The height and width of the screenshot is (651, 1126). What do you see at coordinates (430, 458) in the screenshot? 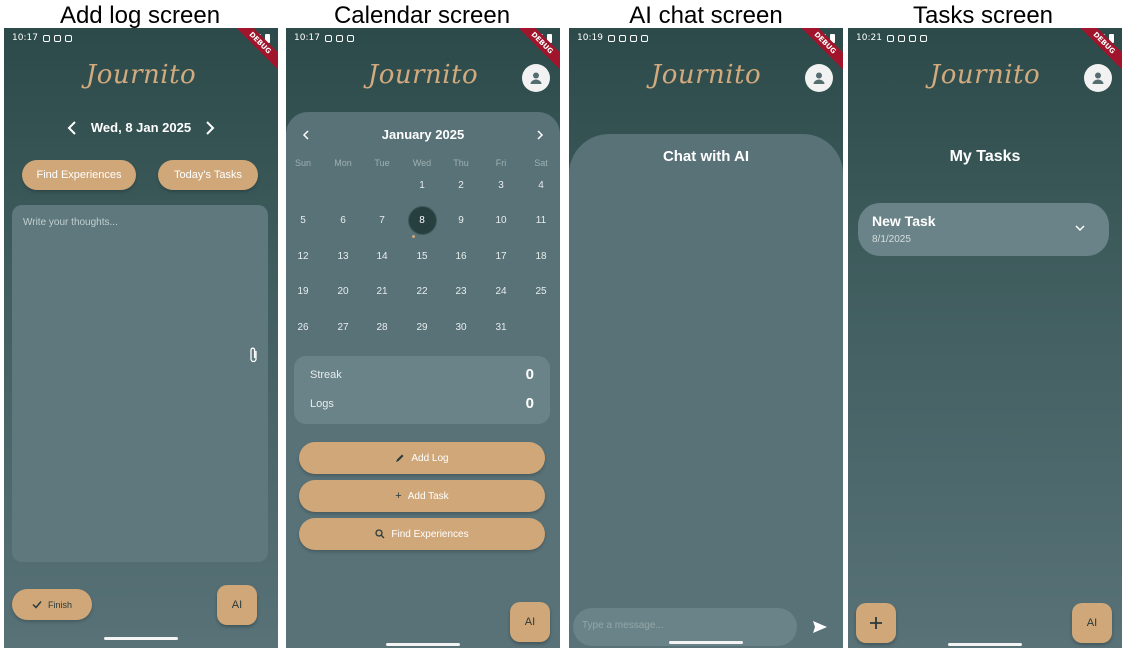
I see `add-log-label: Add Log` at bounding box center [430, 458].